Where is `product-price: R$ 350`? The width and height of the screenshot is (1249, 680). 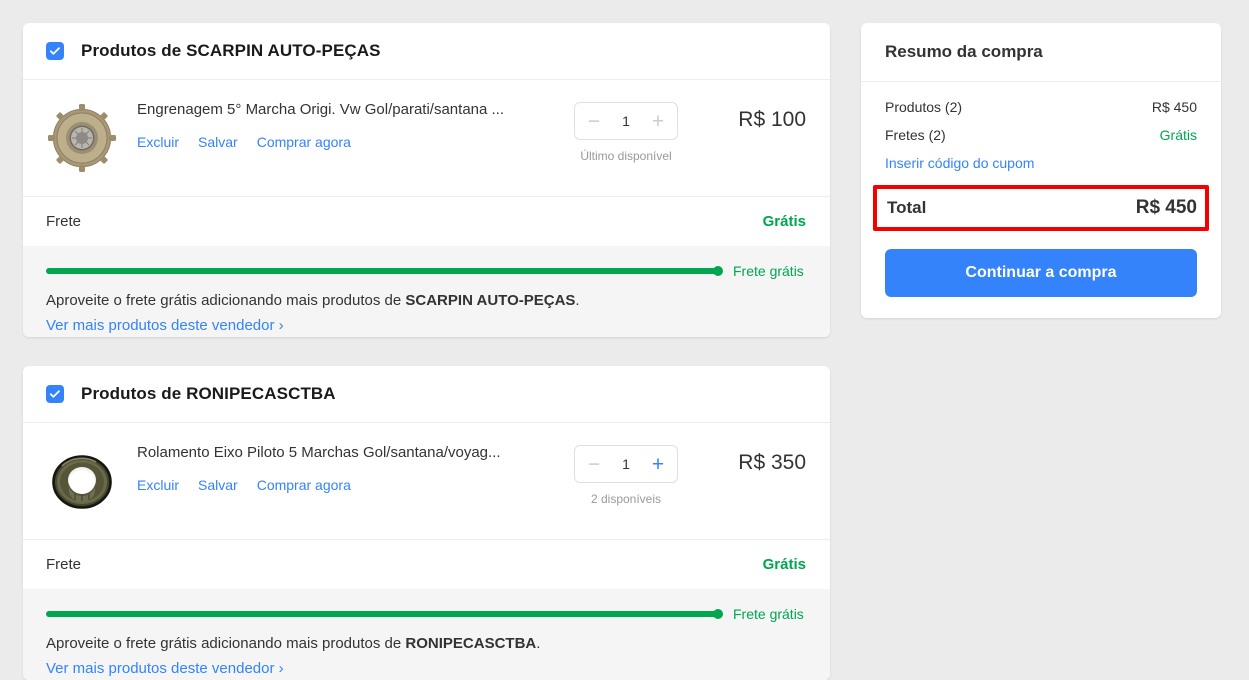
product-price: R$ 350 is located at coordinates (772, 462).